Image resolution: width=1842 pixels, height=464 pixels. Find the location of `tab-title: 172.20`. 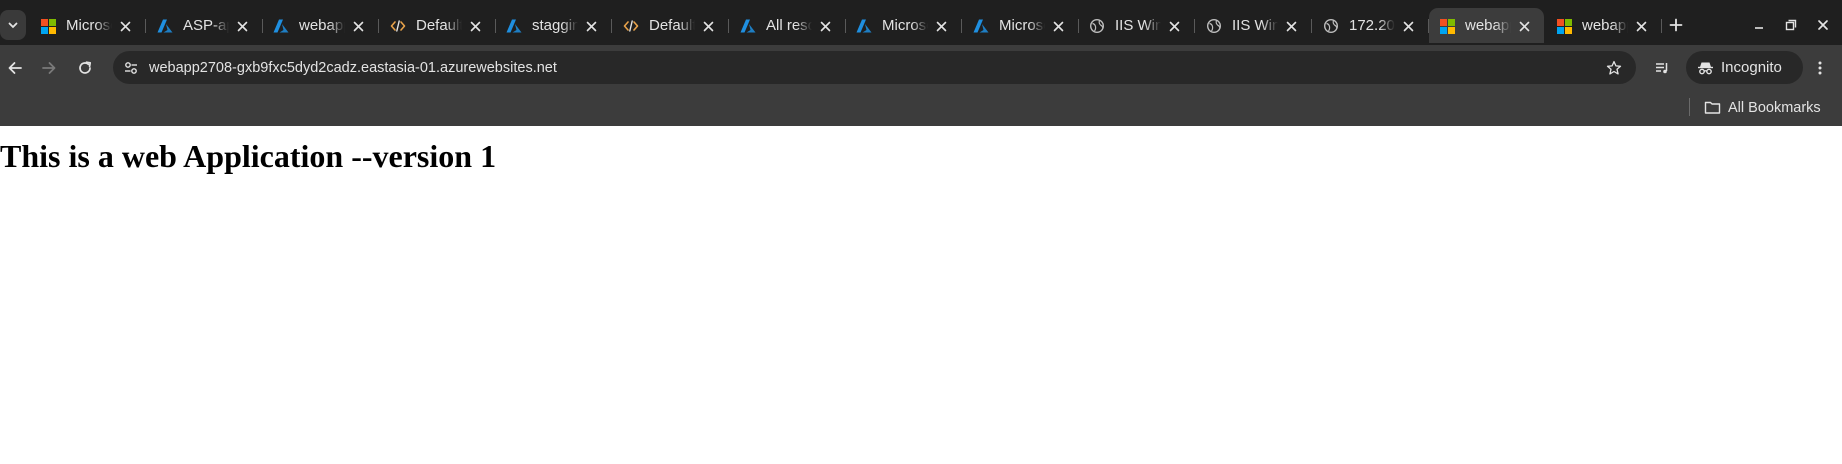

tab-title: 172.20 is located at coordinates (1372, 25).